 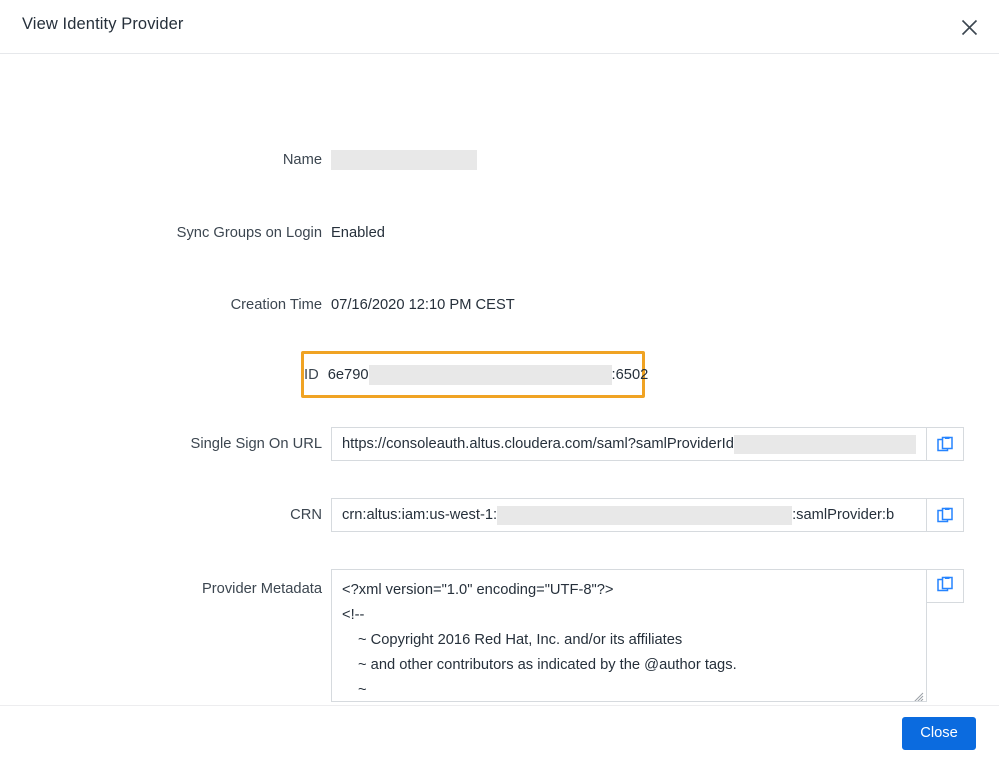 What do you see at coordinates (824, 444) in the screenshot?
I see `sso-url-redaction-block` at bounding box center [824, 444].